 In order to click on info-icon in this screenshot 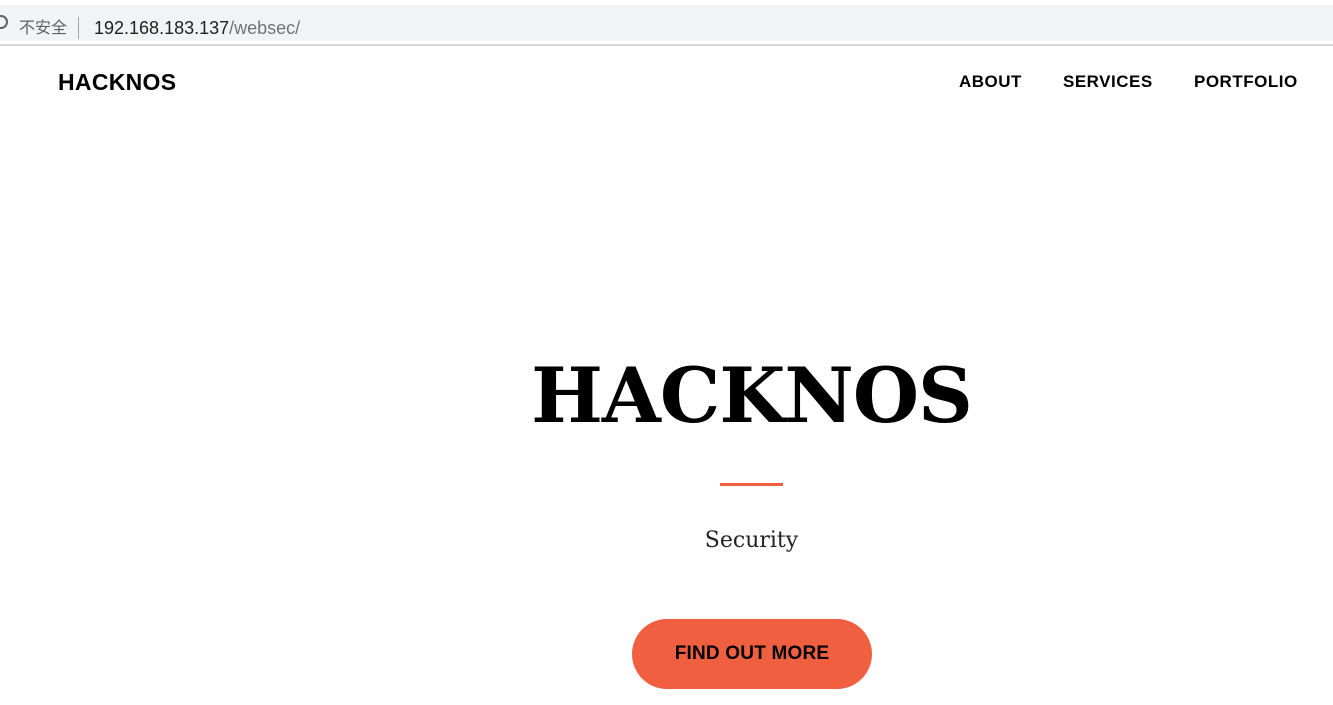, I will do `click(4, 22)`.